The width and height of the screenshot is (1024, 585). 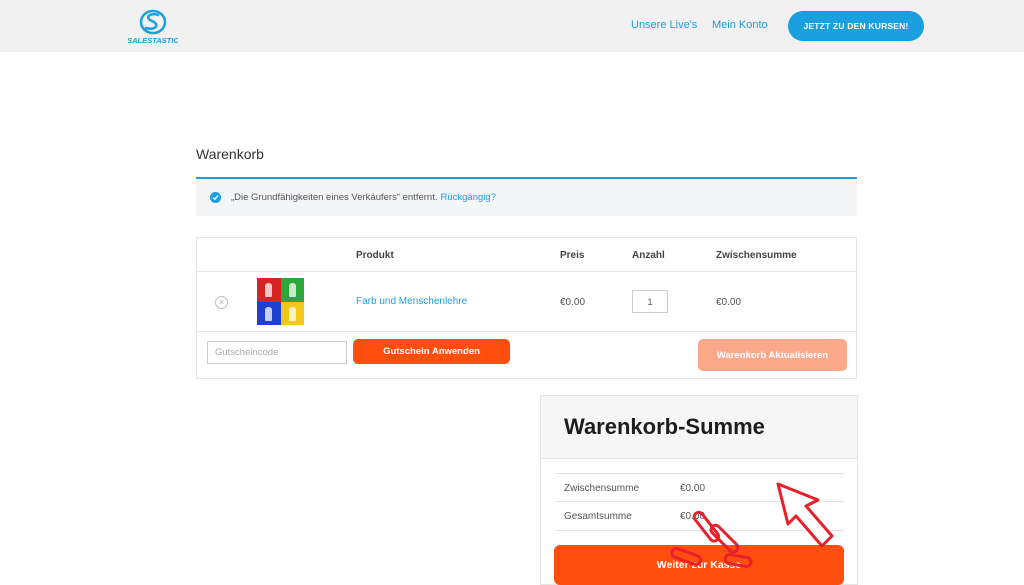 I want to click on logo-icon: SALESTASTIC, so click(x=153, y=27).